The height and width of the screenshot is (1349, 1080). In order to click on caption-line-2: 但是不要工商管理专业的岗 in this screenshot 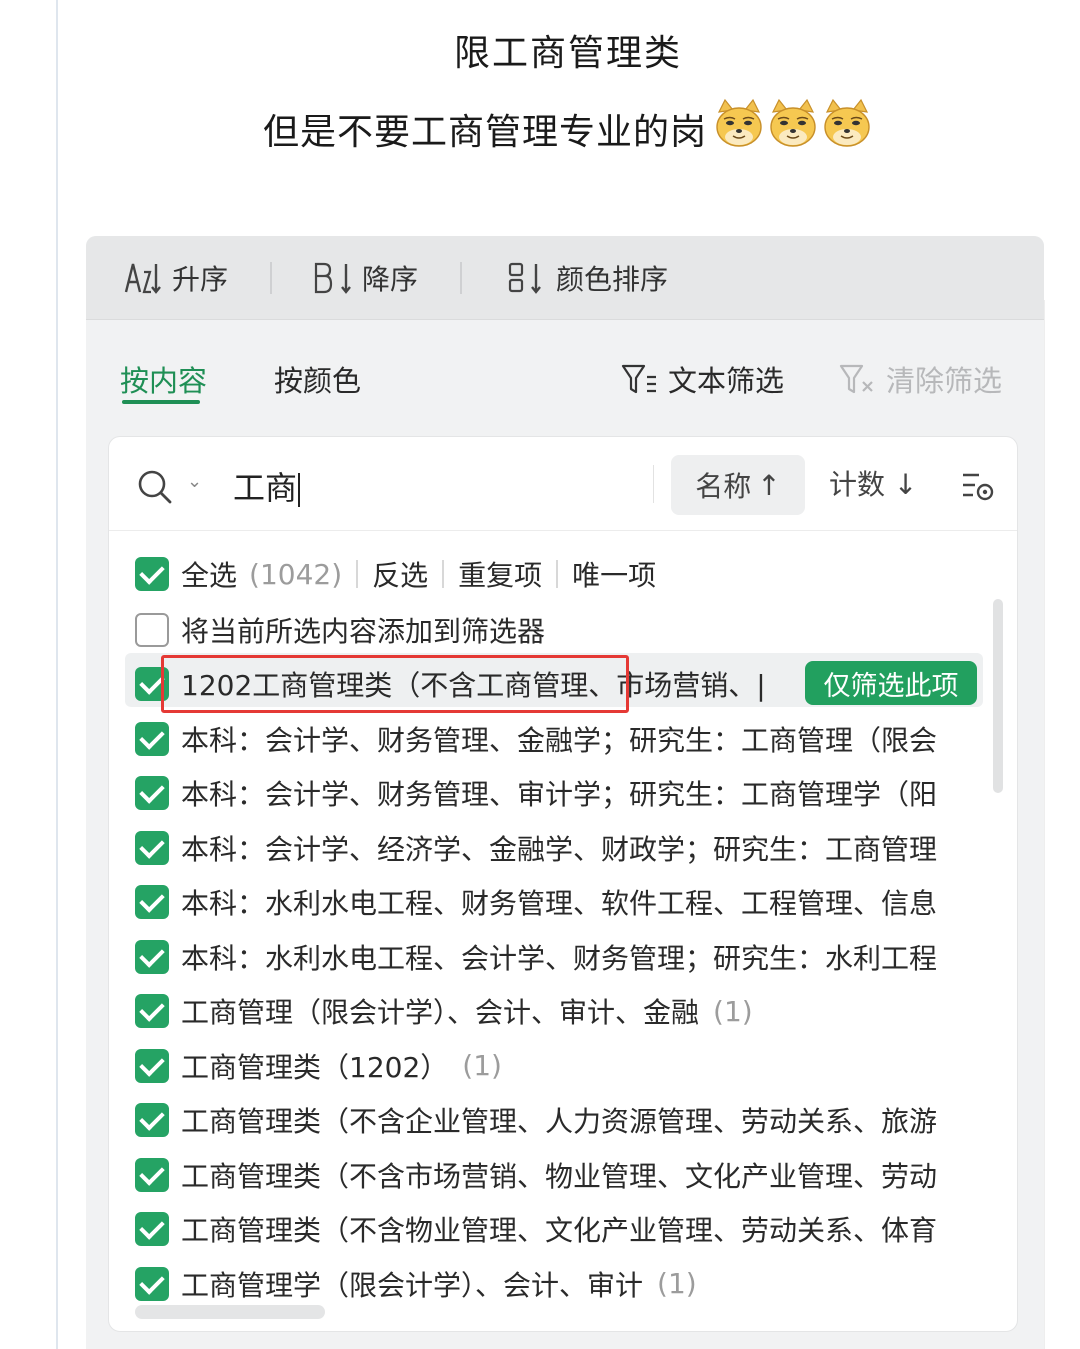, I will do `click(568, 128)`.